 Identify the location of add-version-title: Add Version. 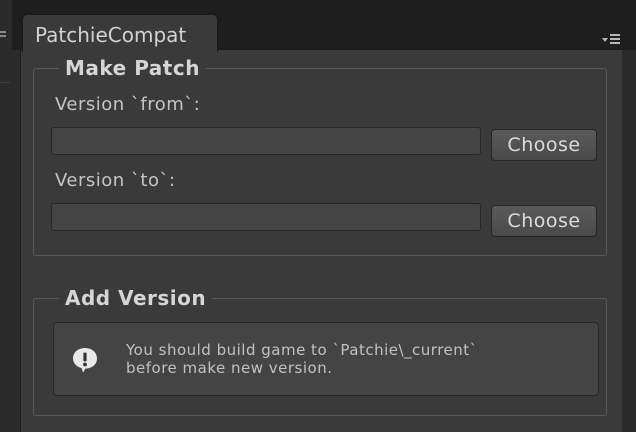
(136, 298).